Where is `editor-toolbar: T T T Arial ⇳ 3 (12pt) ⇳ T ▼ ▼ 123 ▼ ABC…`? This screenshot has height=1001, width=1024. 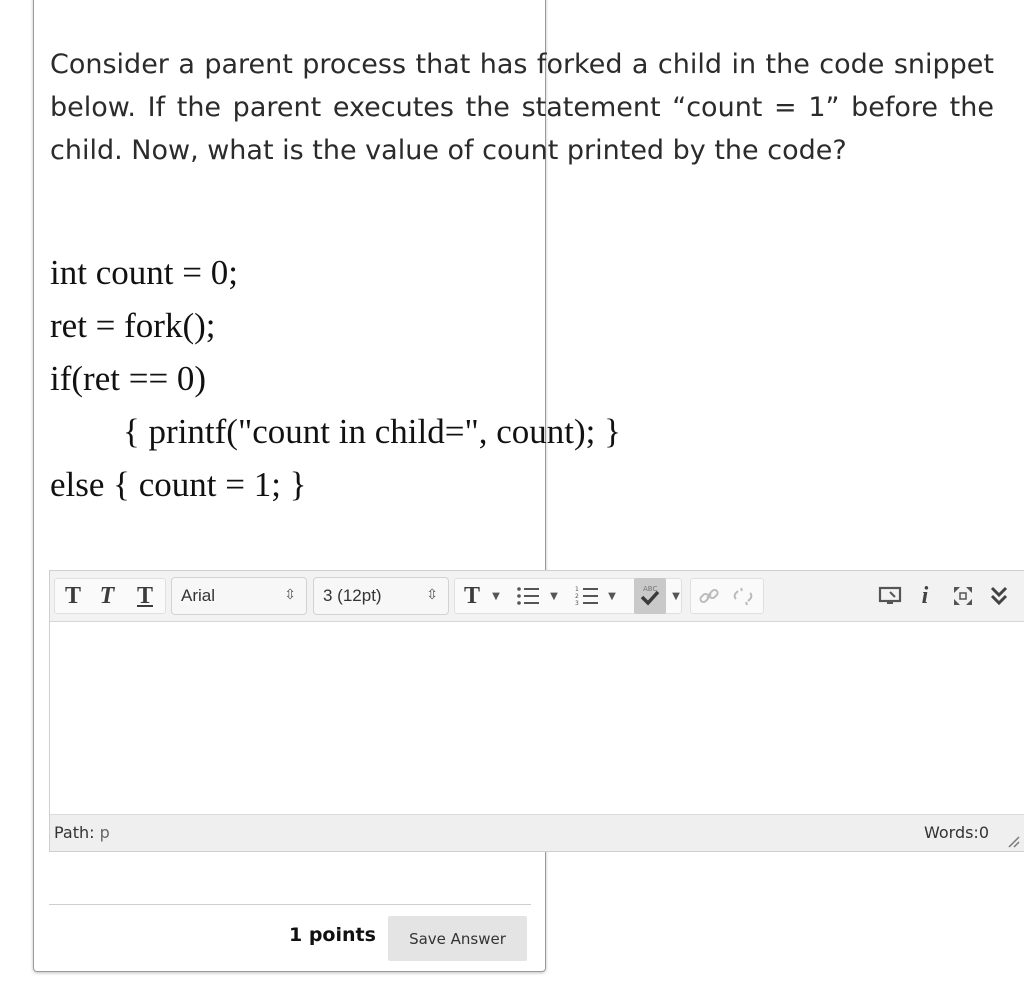 editor-toolbar: T T T Arial ⇳ 3 (12pt) ⇳ T ▼ ▼ 123 ▼ ABC… is located at coordinates (537, 596).